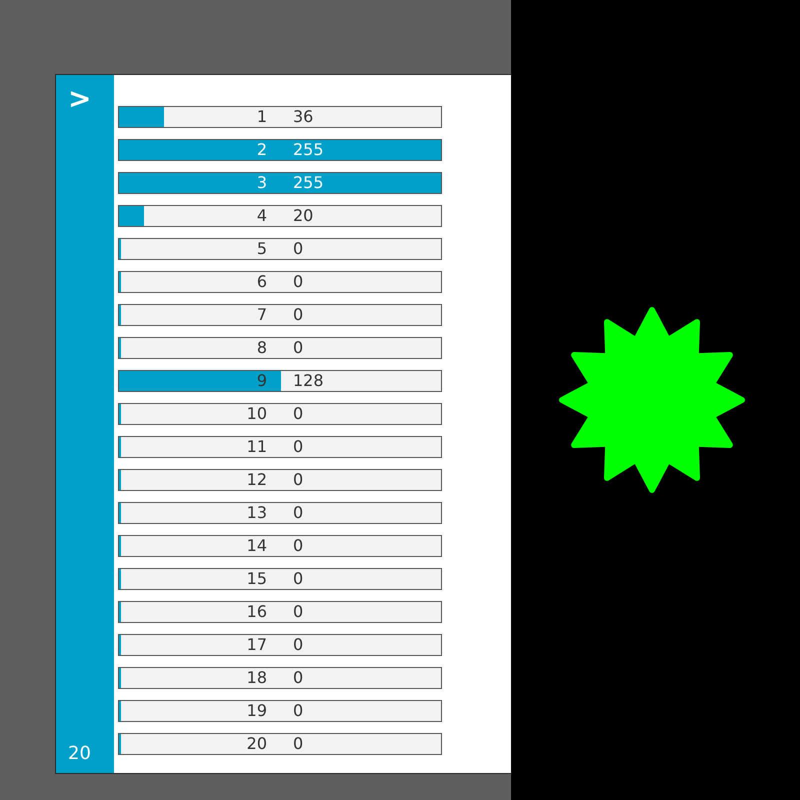 This screenshot has width=800, height=800. Describe the element at coordinates (256, 678) in the screenshot. I see `channel-number: 18` at that location.